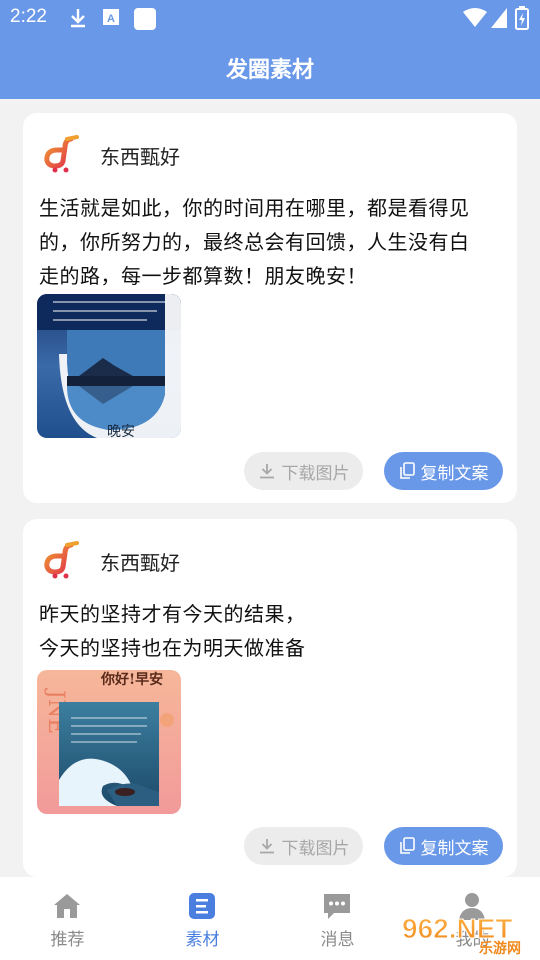  I want to click on post-text: 昨天的坚持才有今天的结果， 今天的坚持也在为明天做准备, so click(172, 631).